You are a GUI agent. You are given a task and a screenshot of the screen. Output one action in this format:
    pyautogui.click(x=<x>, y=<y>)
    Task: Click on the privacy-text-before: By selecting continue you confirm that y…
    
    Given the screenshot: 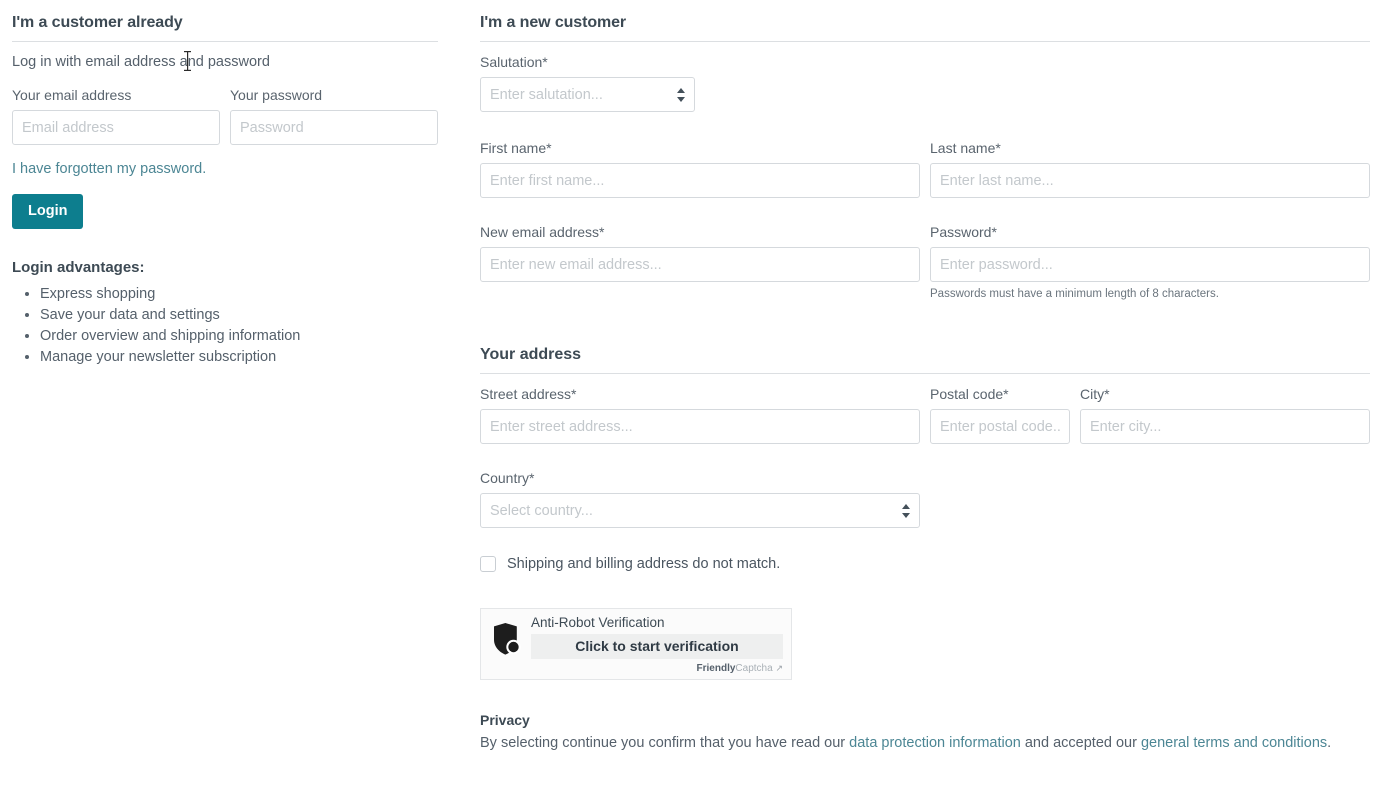 What is the action you would take?
    pyautogui.click(x=665, y=743)
    